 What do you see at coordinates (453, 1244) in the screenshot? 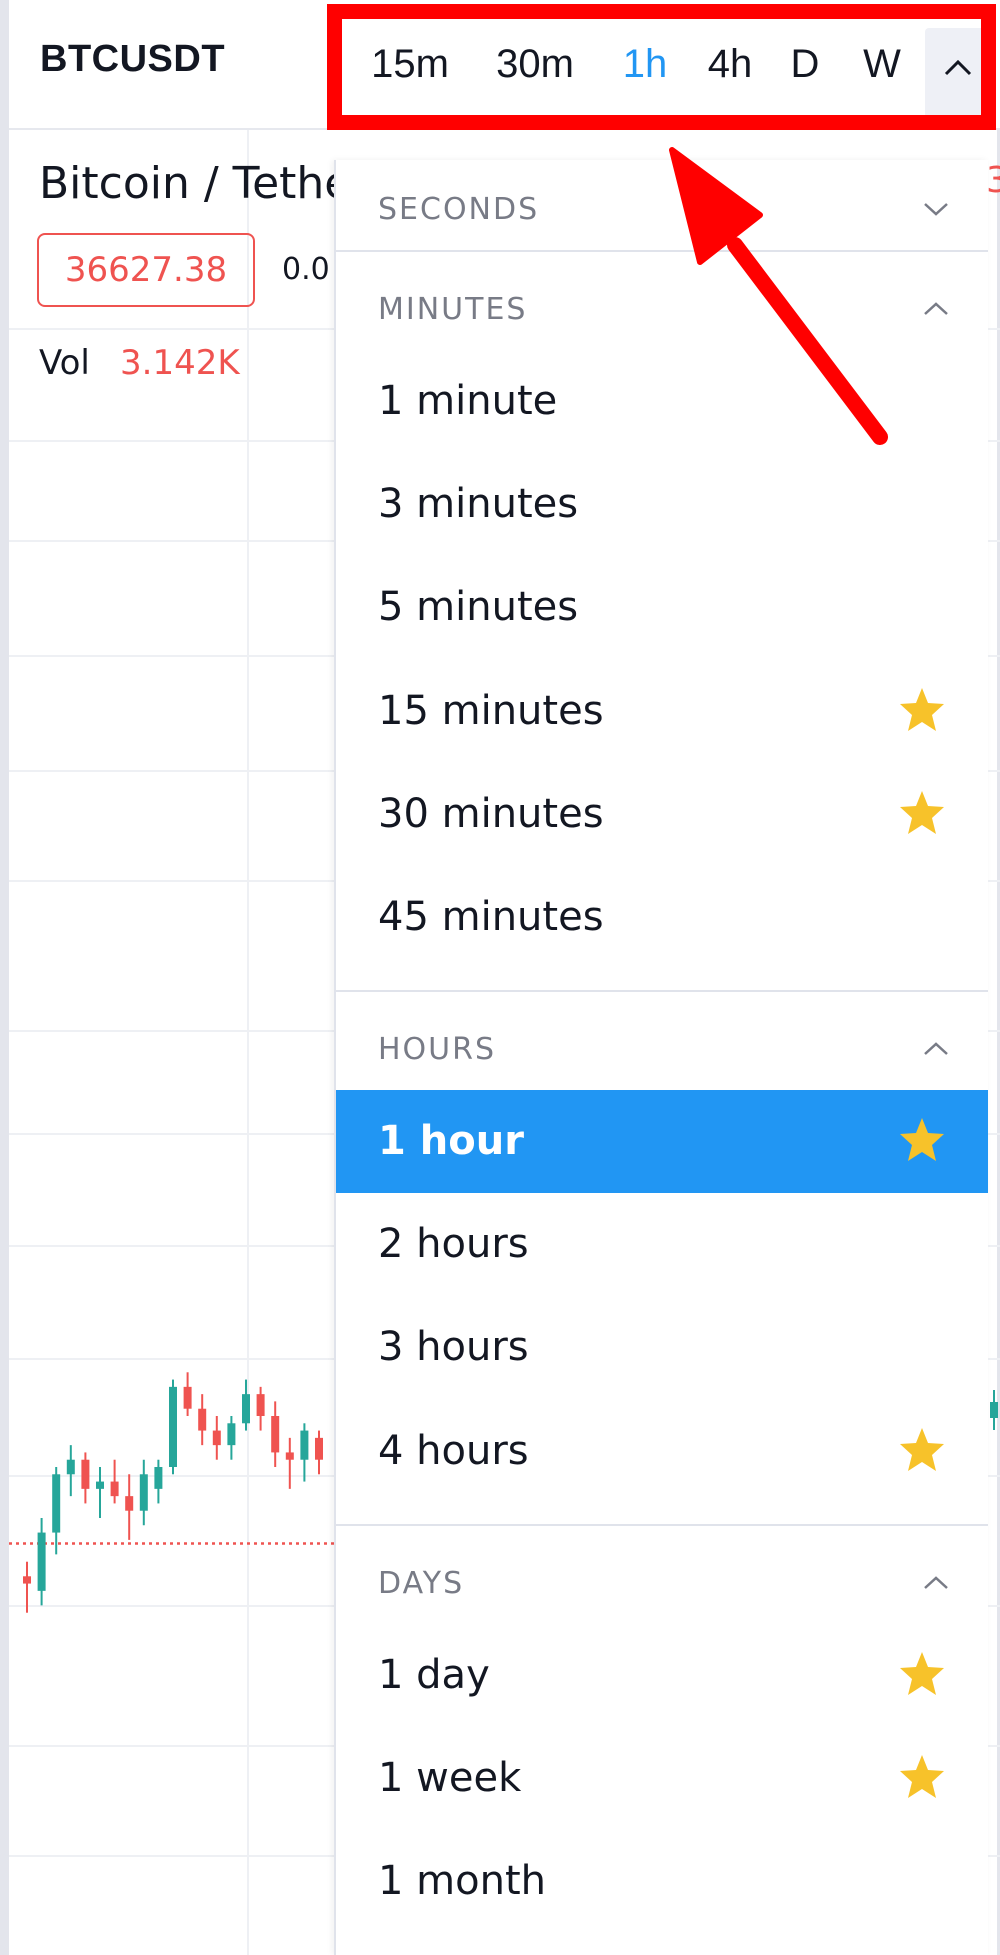
I see `menu-item-label: 2 hours` at bounding box center [453, 1244].